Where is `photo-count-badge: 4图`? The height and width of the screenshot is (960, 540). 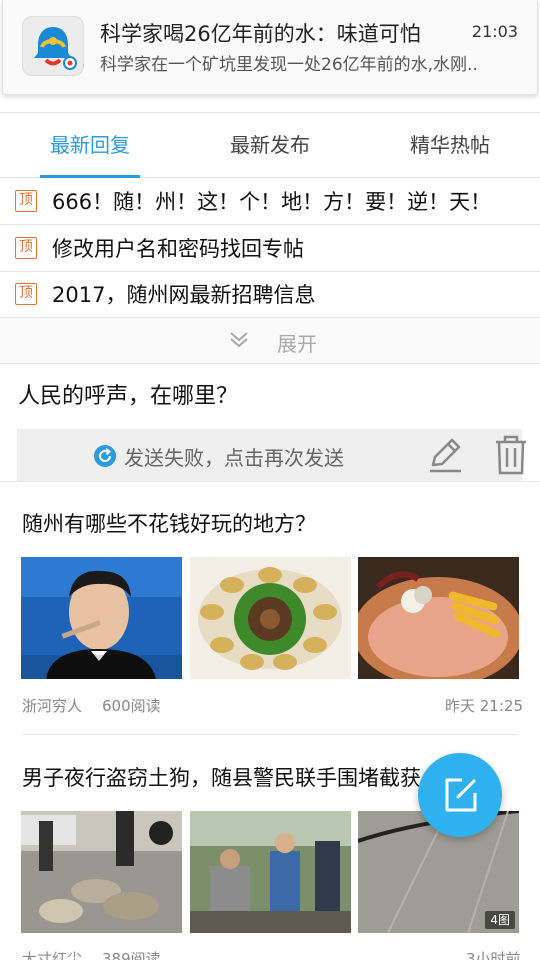 photo-count-badge: 4图 is located at coordinates (500, 920).